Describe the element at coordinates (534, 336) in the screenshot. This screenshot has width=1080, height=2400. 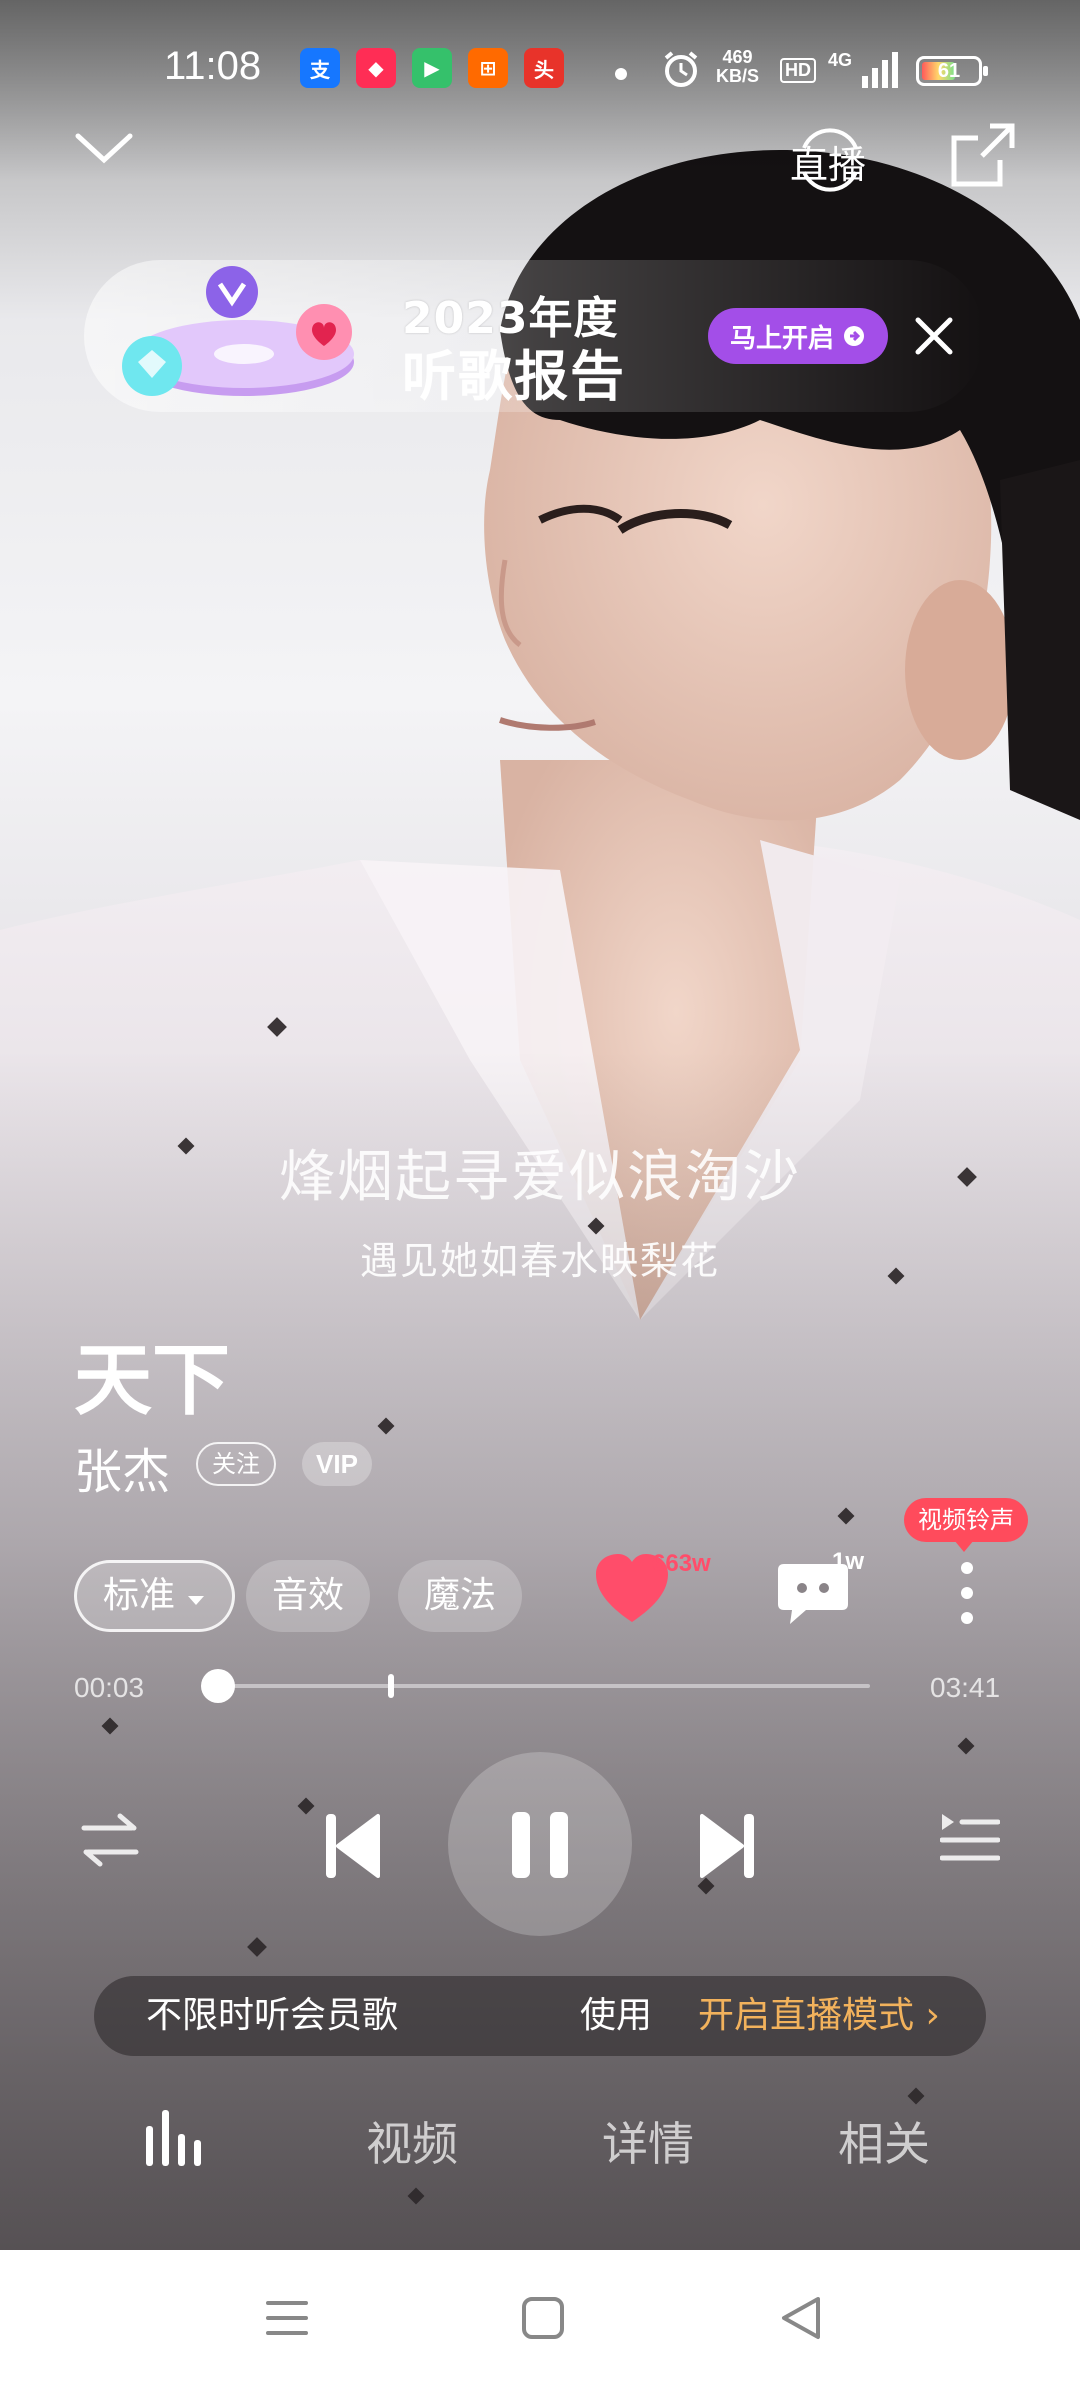
I see `annual-report-banner: 2023年度 听歌报告 马上开启` at that location.